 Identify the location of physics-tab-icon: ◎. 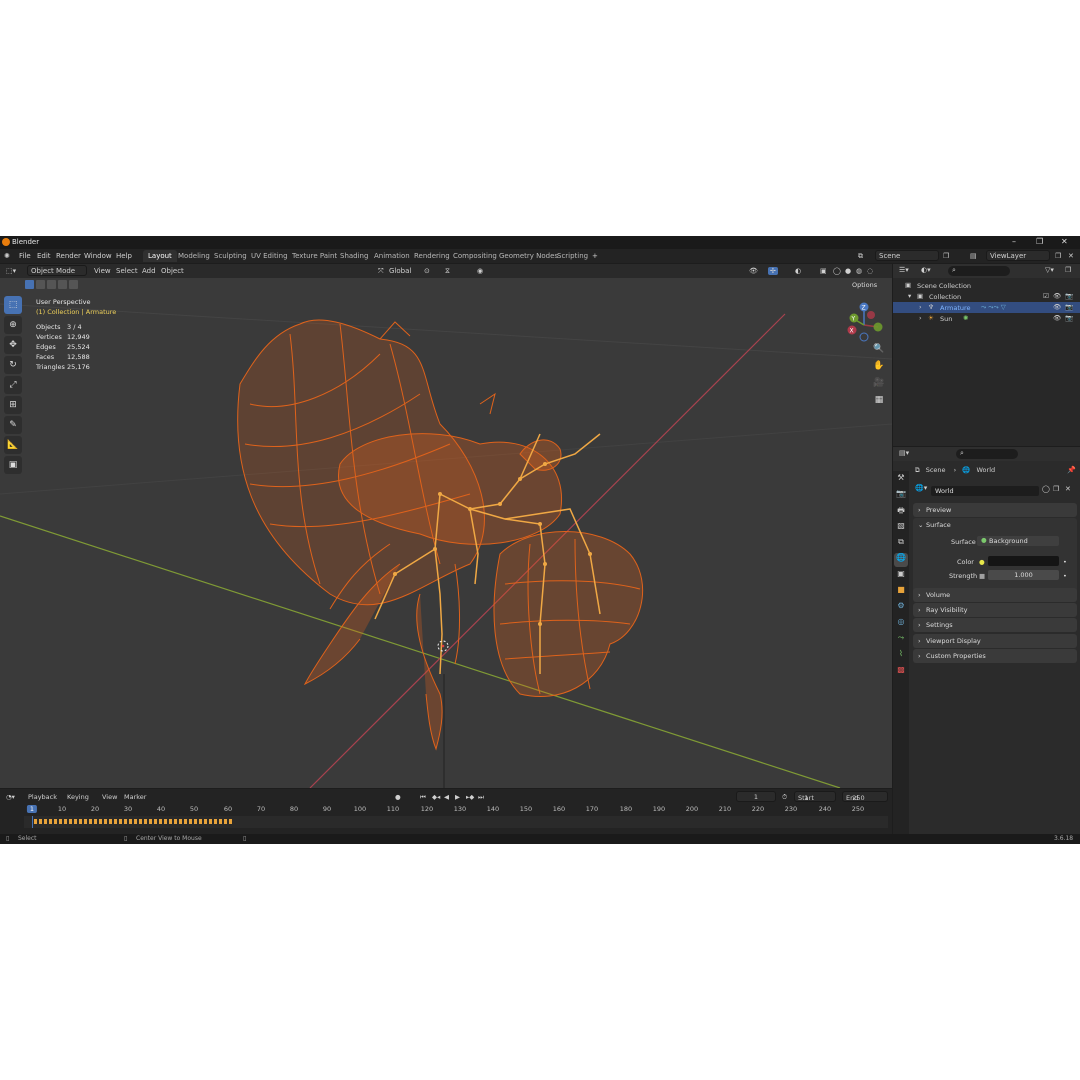
(901, 624).